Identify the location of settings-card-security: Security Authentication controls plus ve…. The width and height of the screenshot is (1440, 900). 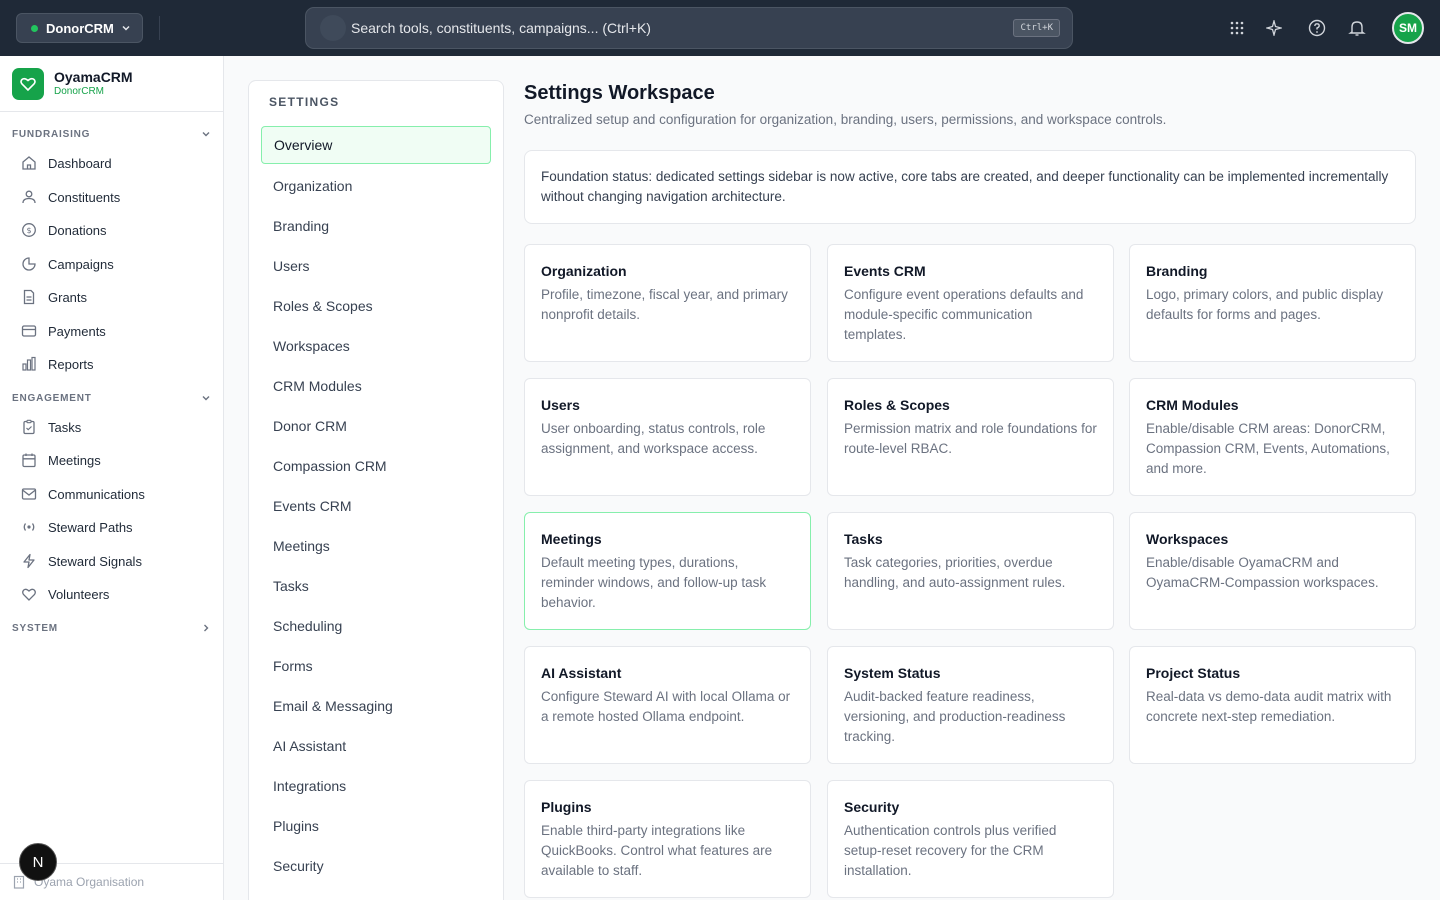
(970, 839).